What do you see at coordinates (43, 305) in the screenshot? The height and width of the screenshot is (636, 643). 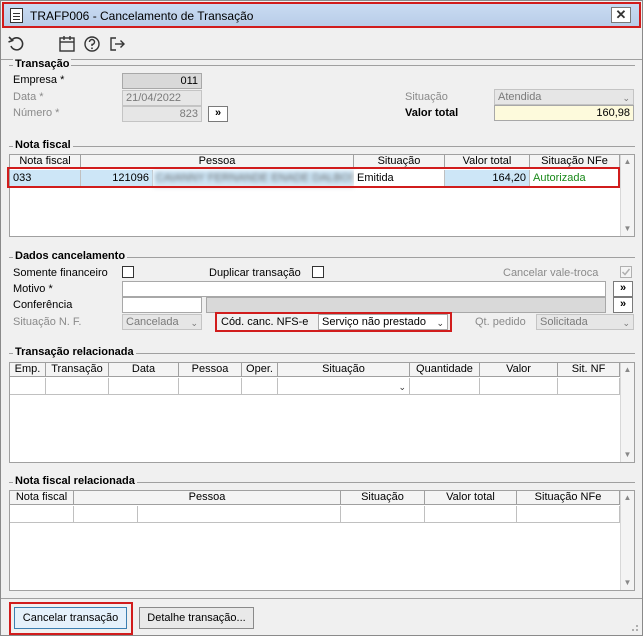 I see `conferencia-label: Conferência` at bounding box center [43, 305].